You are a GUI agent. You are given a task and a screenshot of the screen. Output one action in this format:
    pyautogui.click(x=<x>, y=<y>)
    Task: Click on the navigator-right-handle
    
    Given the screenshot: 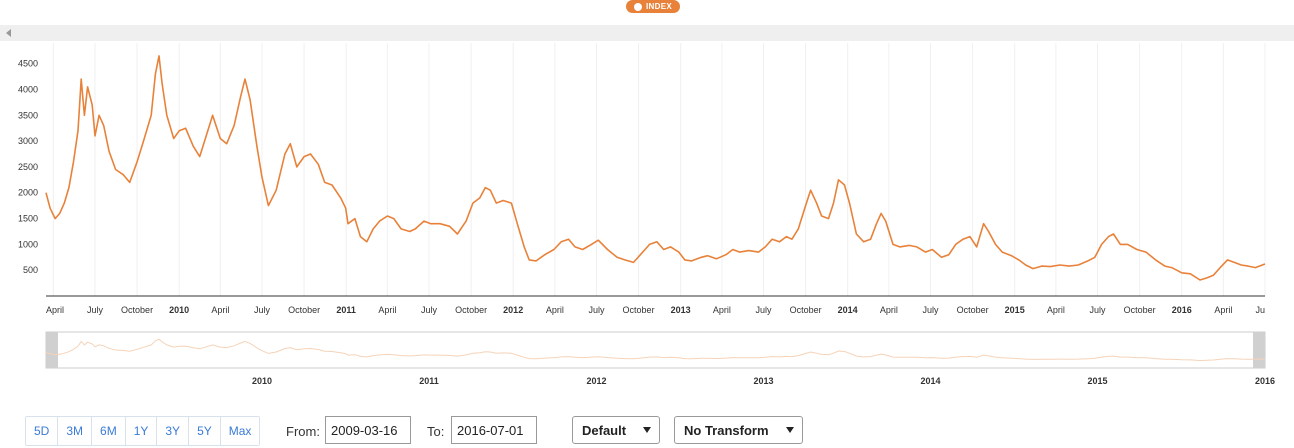 What is the action you would take?
    pyautogui.click(x=1259, y=350)
    